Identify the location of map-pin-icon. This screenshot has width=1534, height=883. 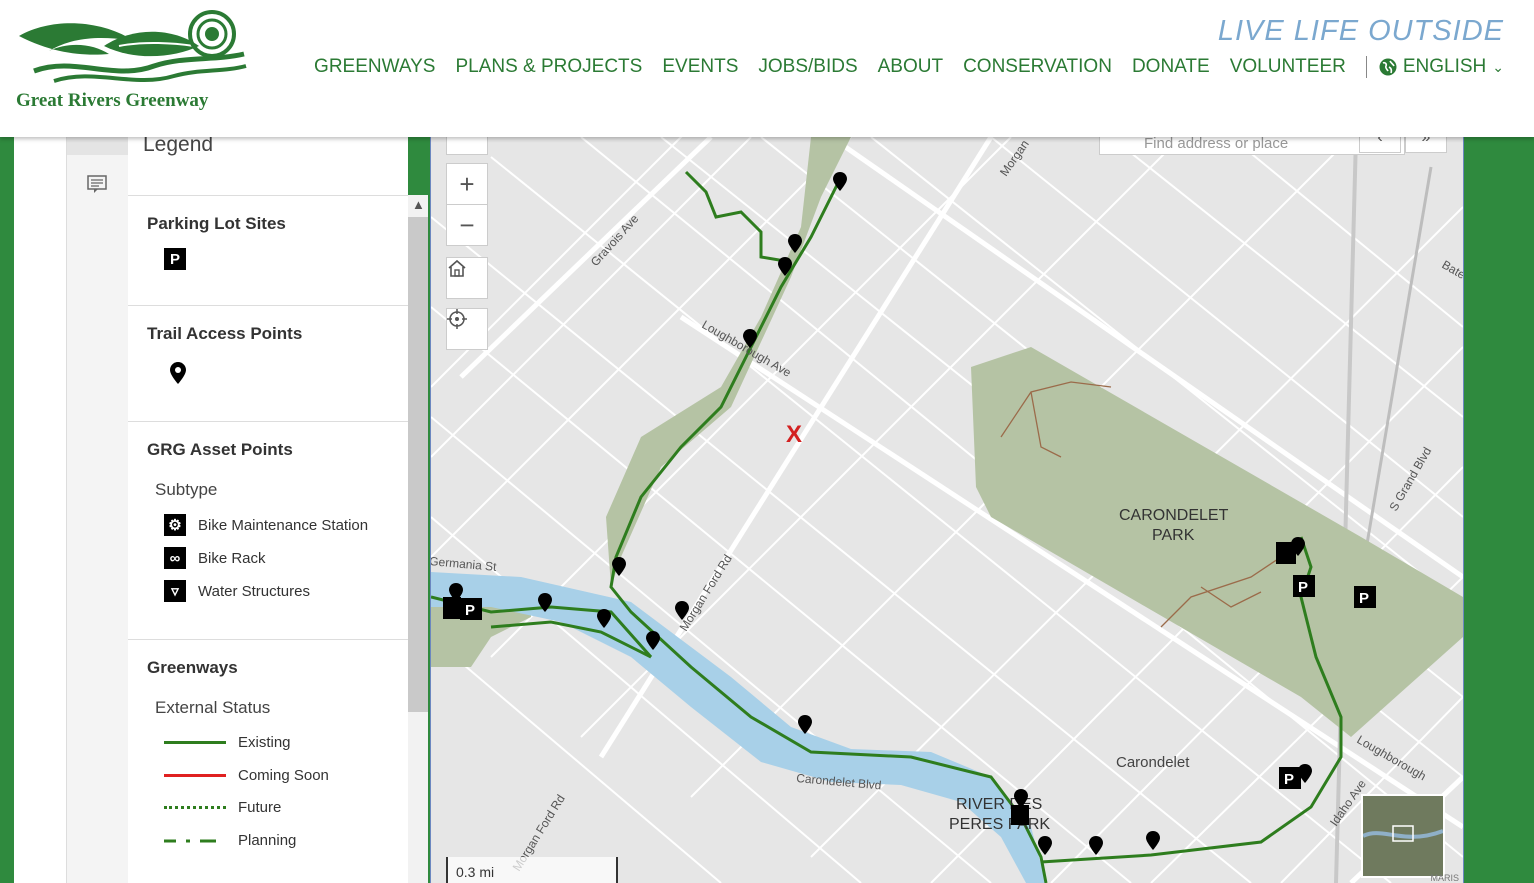
(178, 373).